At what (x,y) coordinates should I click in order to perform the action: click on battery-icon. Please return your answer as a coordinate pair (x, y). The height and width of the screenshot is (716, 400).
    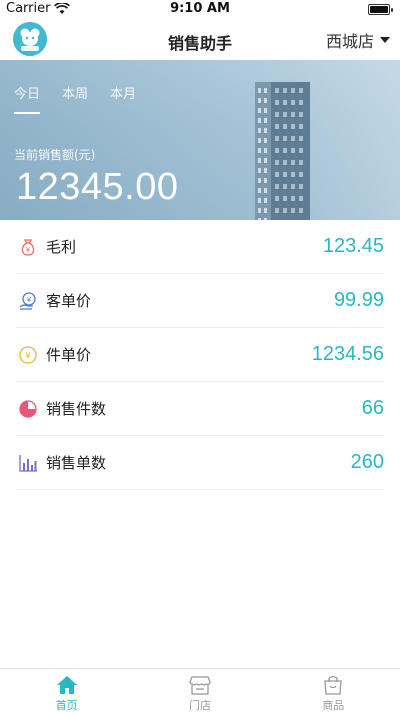
    Looking at the image, I should click on (380, 9).